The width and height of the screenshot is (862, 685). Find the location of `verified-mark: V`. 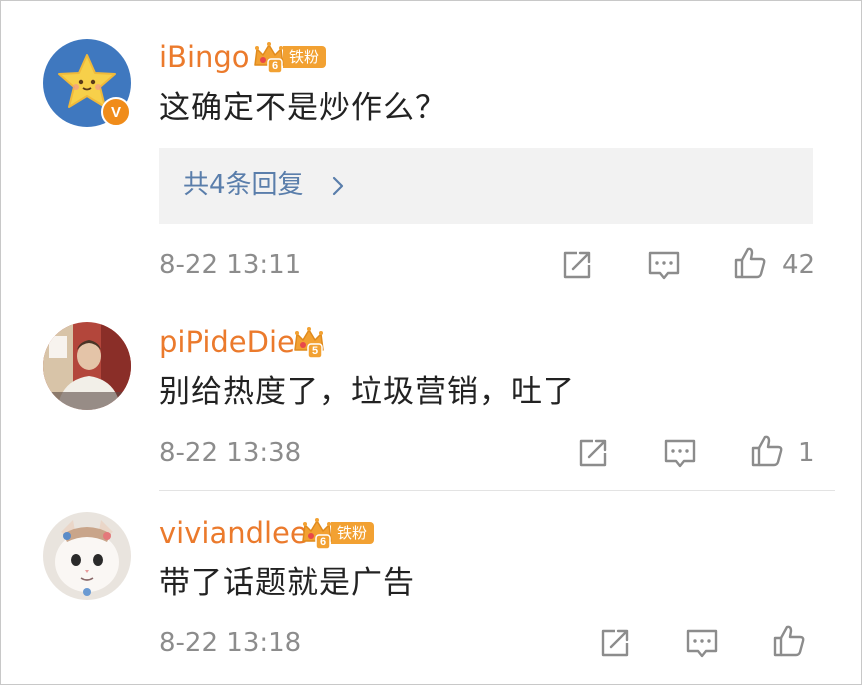

verified-mark: V is located at coordinates (115, 112).